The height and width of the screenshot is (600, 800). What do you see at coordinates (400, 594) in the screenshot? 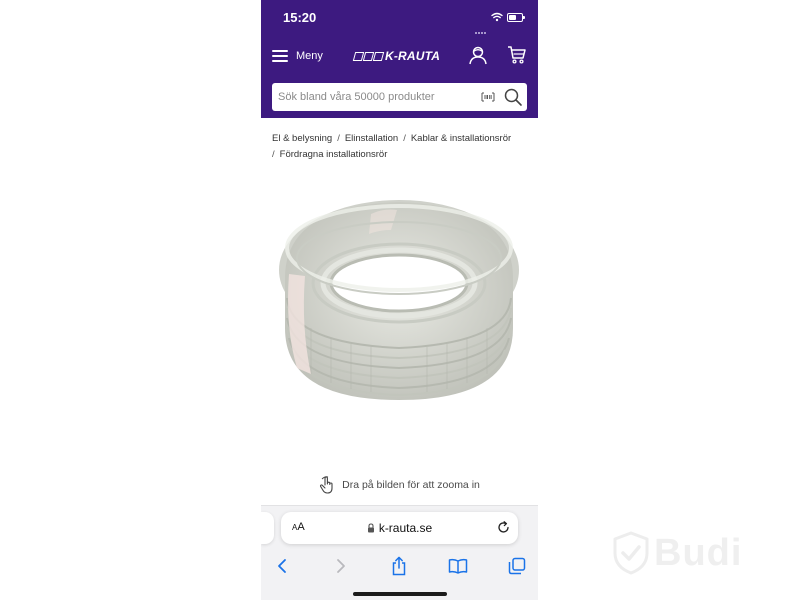
I see `home-indicator` at bounding box center [400, 594].